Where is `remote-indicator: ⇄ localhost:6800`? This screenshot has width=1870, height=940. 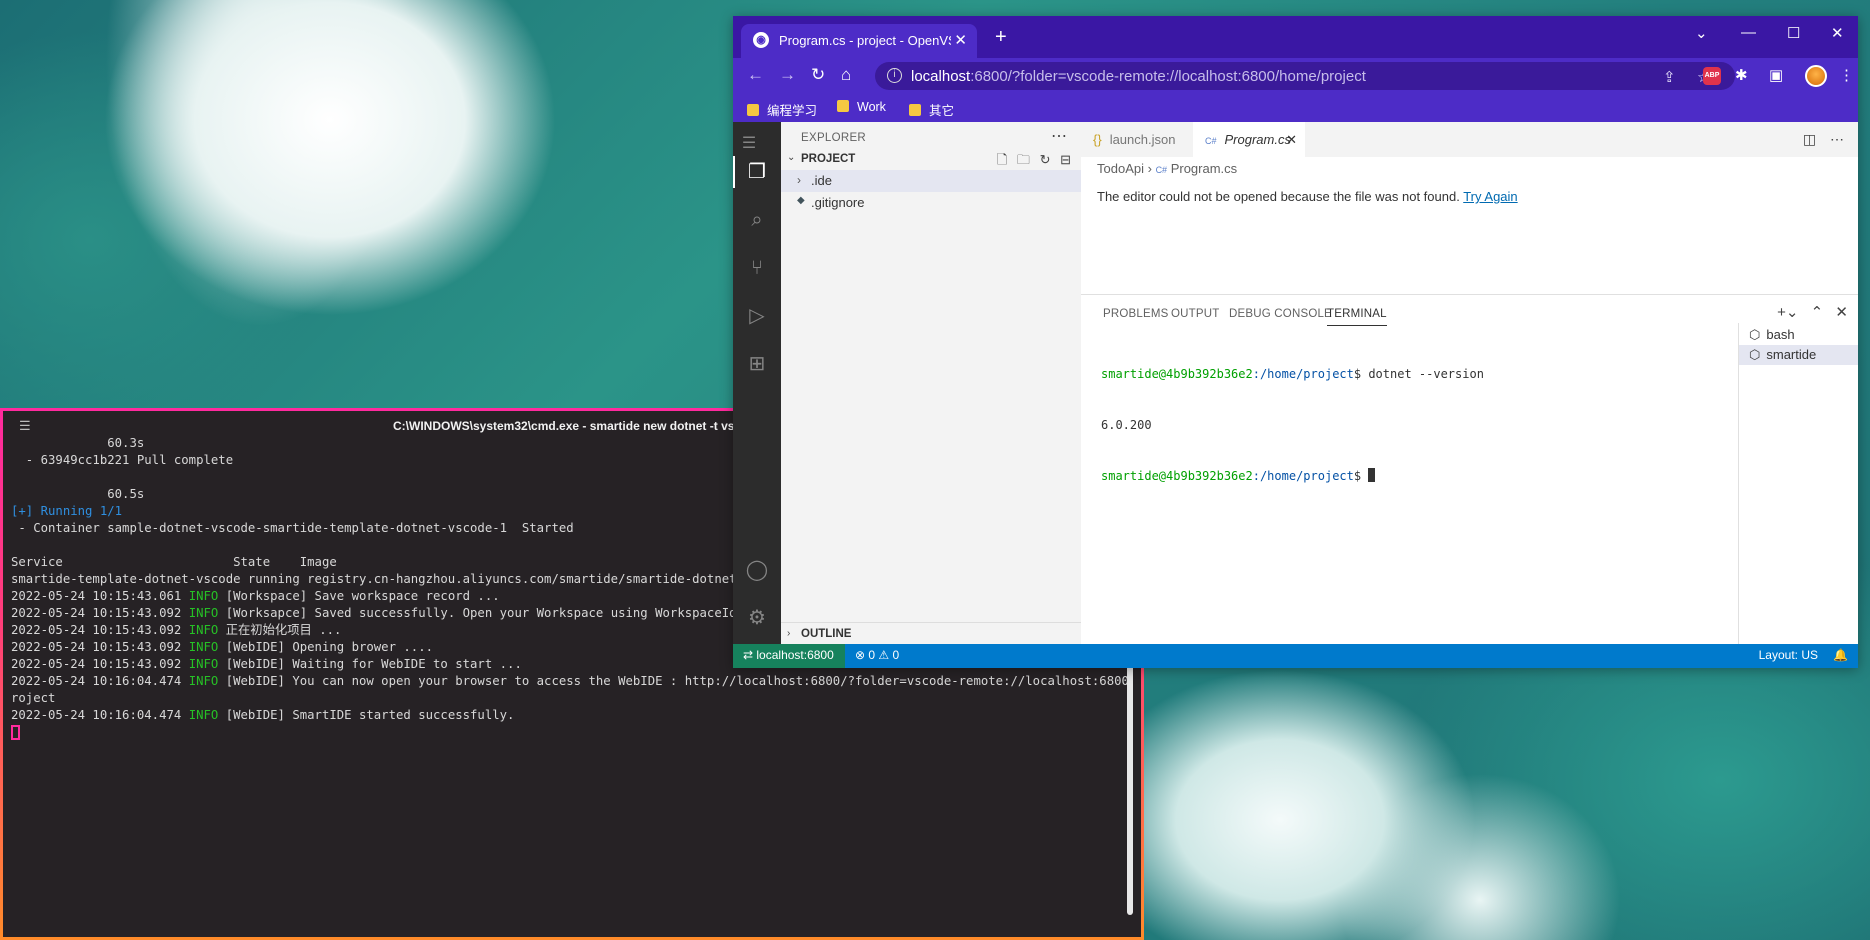 remote-indicator: ⇄ localhost:6800 is located at coordinates (789, 656).